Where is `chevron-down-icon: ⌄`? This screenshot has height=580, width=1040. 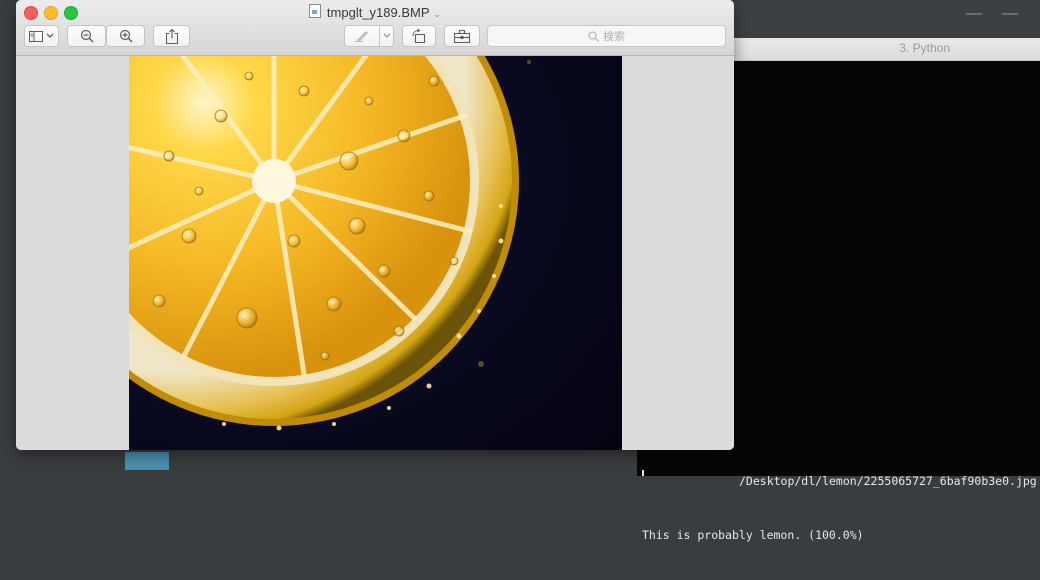 chevron-down-icon: ⌄ is located at coordinates (438, 14).